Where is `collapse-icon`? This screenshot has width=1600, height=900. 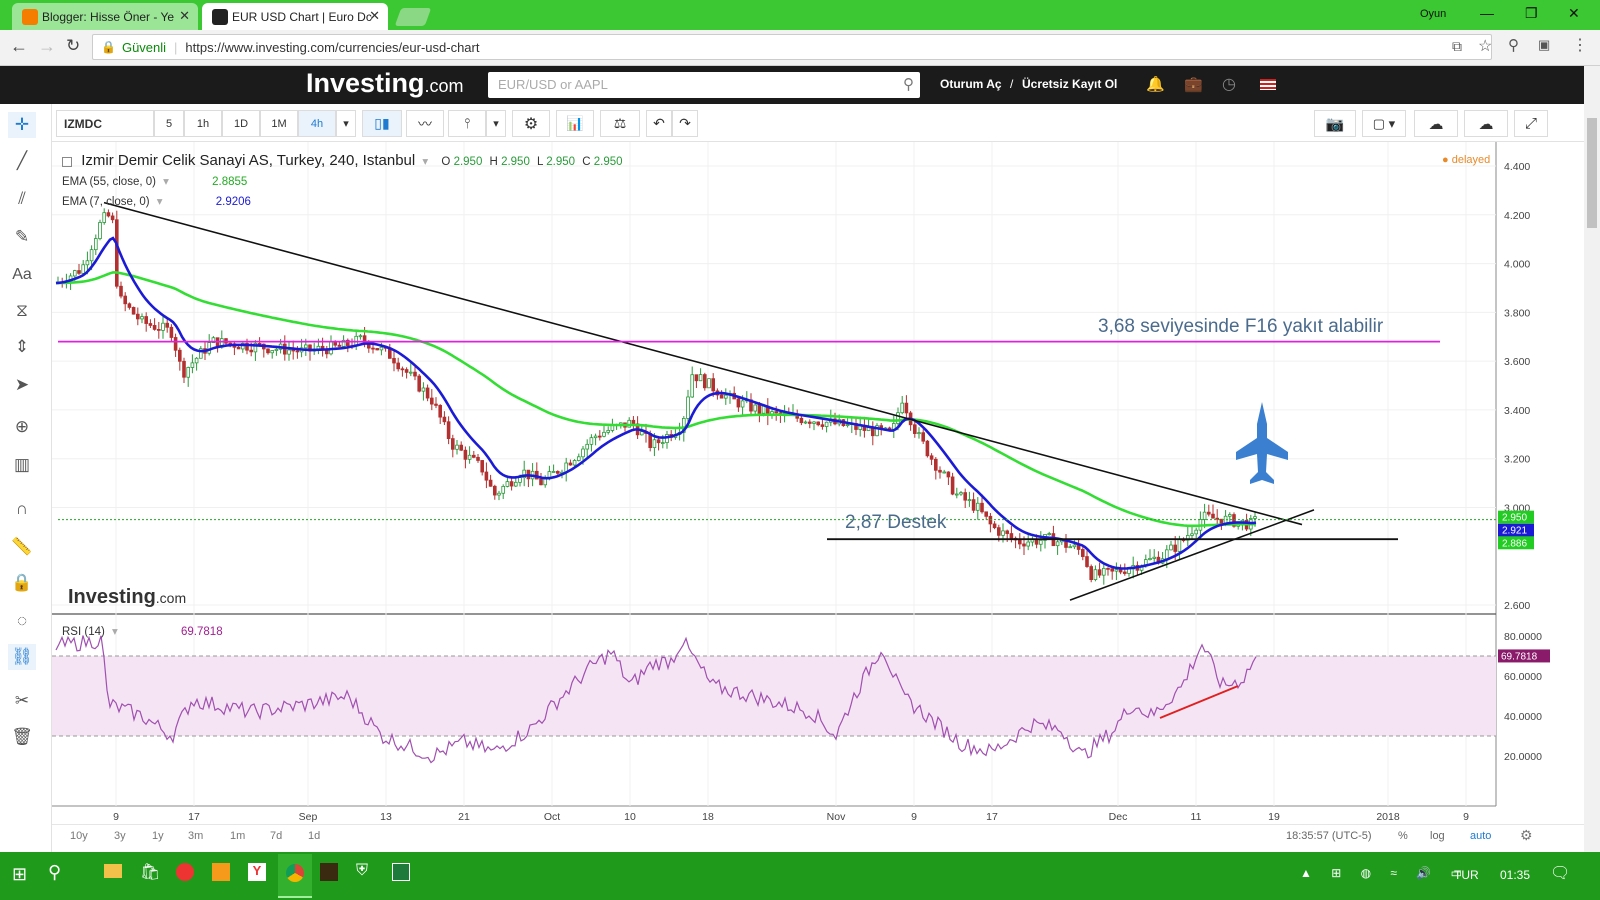
collapse-icon is located at coordinates (67, 161).